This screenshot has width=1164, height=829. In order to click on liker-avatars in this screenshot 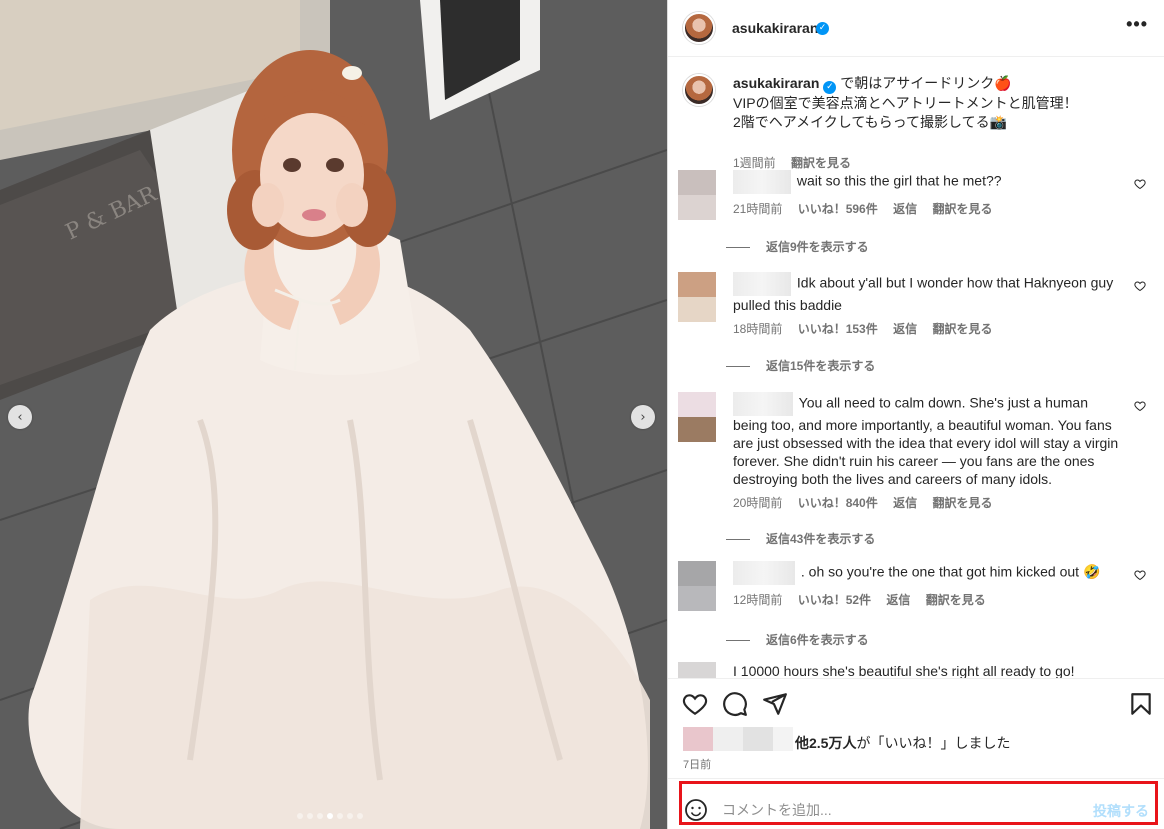, I will do `click(738, 739)`.